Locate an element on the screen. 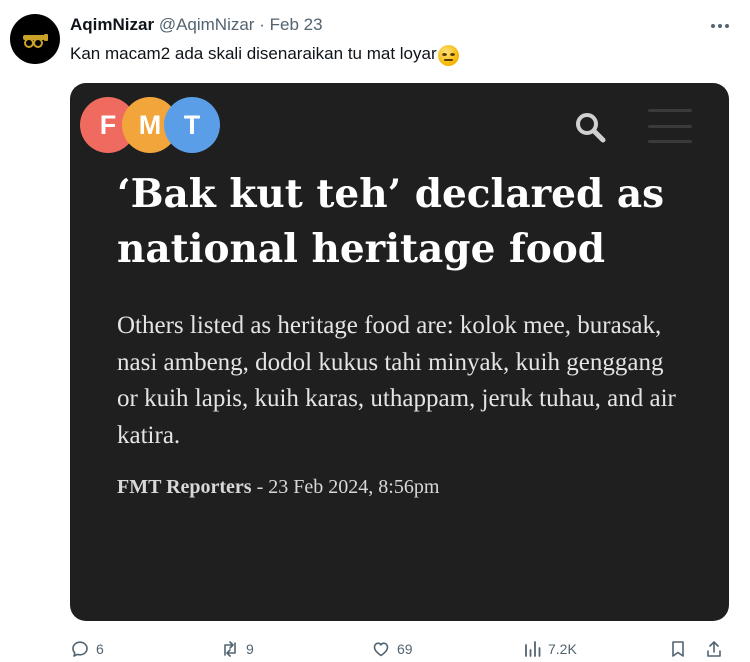 The width and height of the screenshot is (750, 662). hamburger-menu-icon is located at coordinates (670, 126).